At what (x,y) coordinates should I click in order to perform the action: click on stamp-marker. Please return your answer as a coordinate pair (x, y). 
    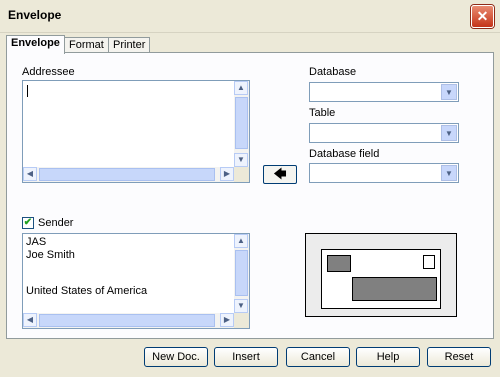
    Looking at the image, I should click on (429, 262).